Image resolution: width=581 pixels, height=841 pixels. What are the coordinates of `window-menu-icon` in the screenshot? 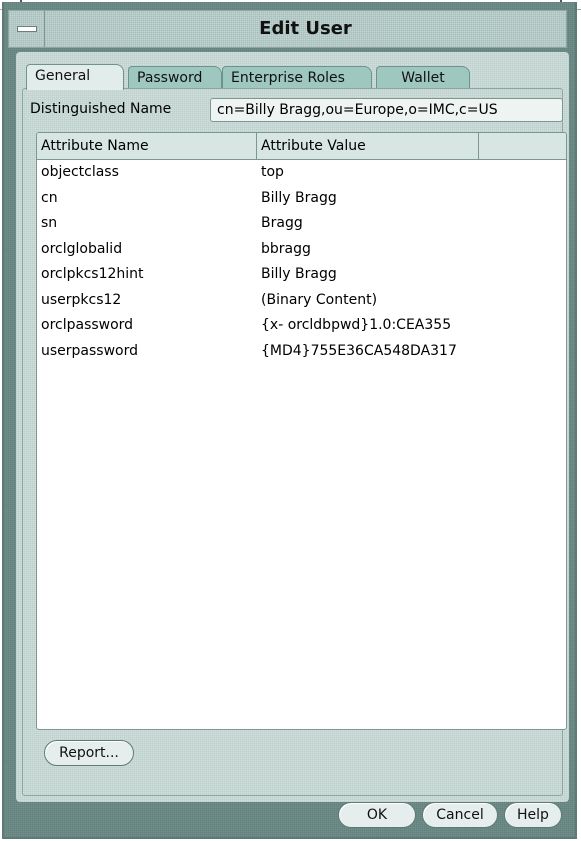 It's located at (26, 29).